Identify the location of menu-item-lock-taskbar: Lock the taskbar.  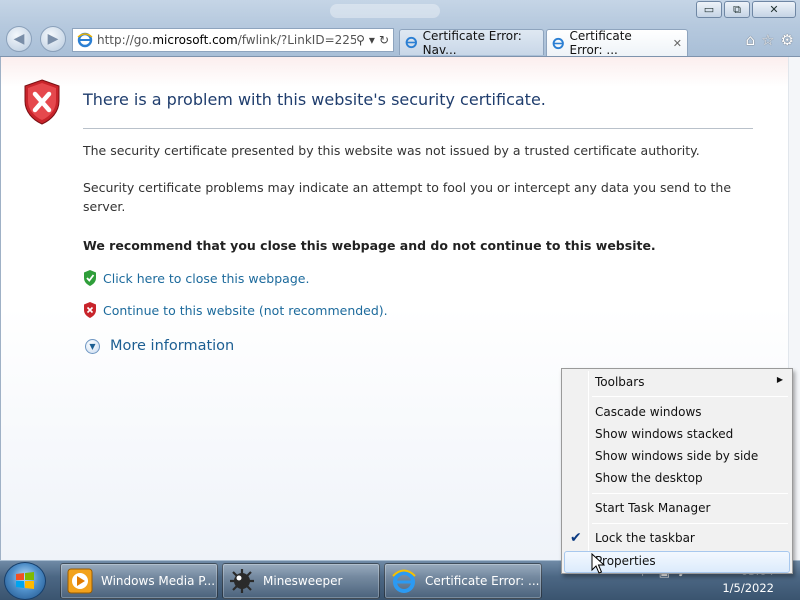
(645, 538).